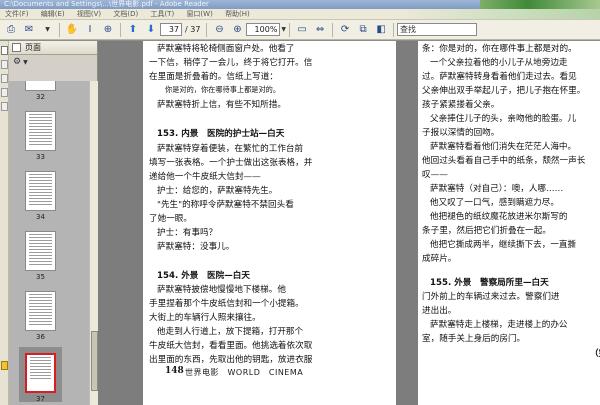 The height and width of the screenshot is (405, 600). What do you see at coordinates (226, 304) in the screenshot?
I see `text-line: 手里捏着那个牛皮纸信封和一个小提箱。` at bounding box center [226, 304].